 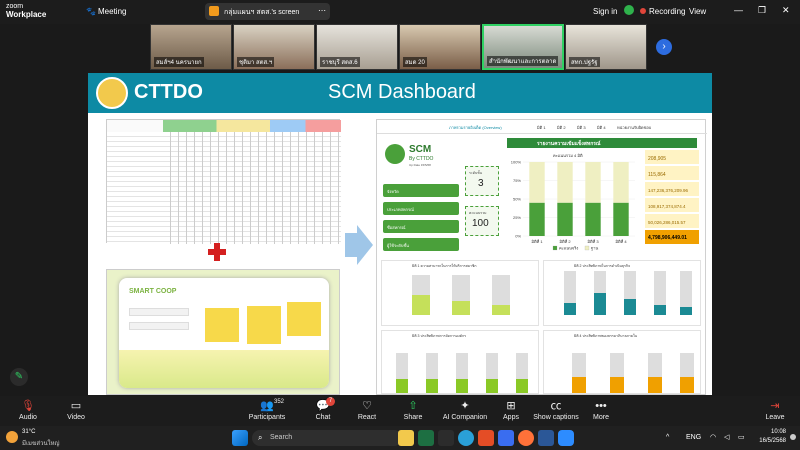 What do you see at coordinates (566, 438) in the screenshot?
I see `zoom-taskbar-icon` at bounding box center [566, 438].